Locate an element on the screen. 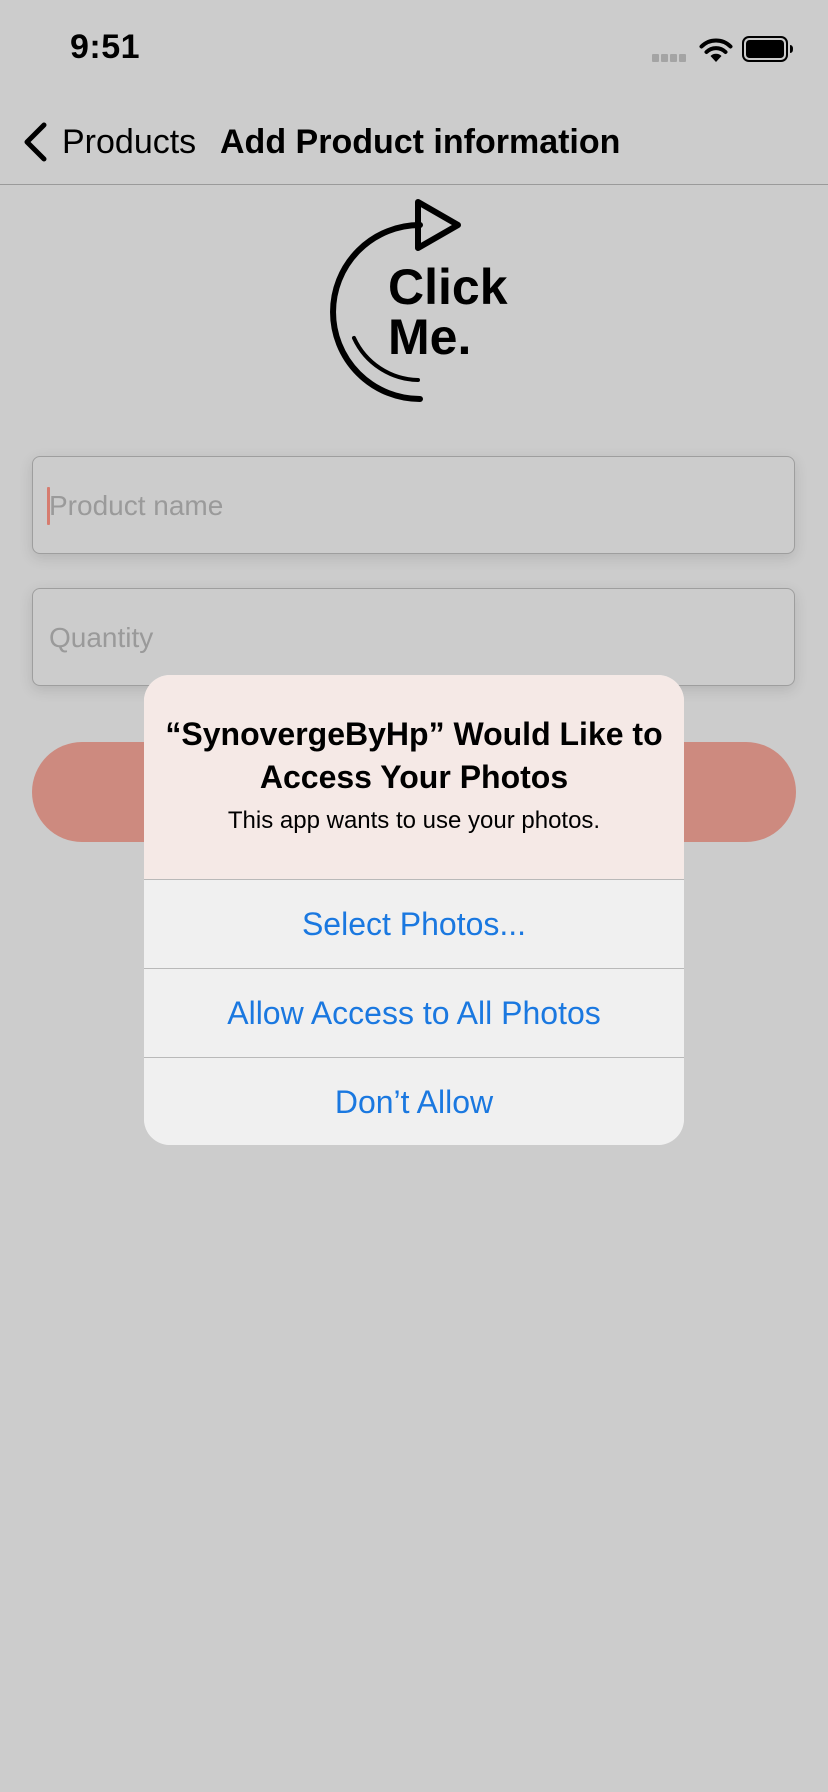 The width and height of the screenshot is (828, 1792). click-me-text-line1: Click is located at coordinates (448, 287).